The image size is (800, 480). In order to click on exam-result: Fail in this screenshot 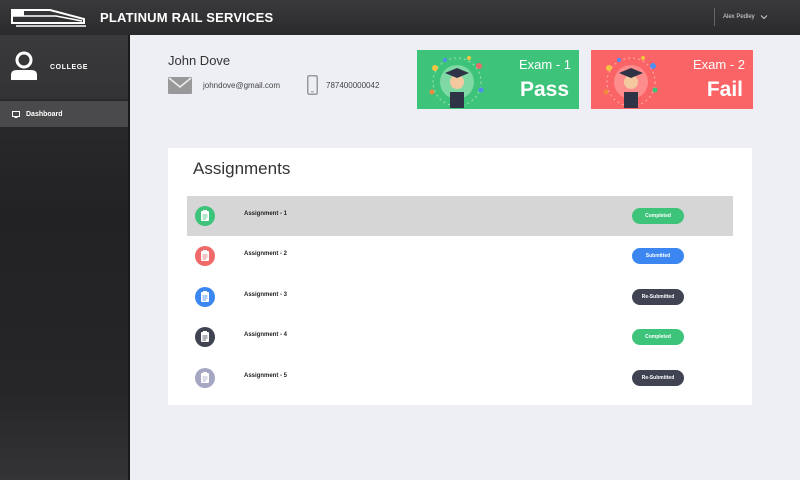, I will do `click(724, 89)`.